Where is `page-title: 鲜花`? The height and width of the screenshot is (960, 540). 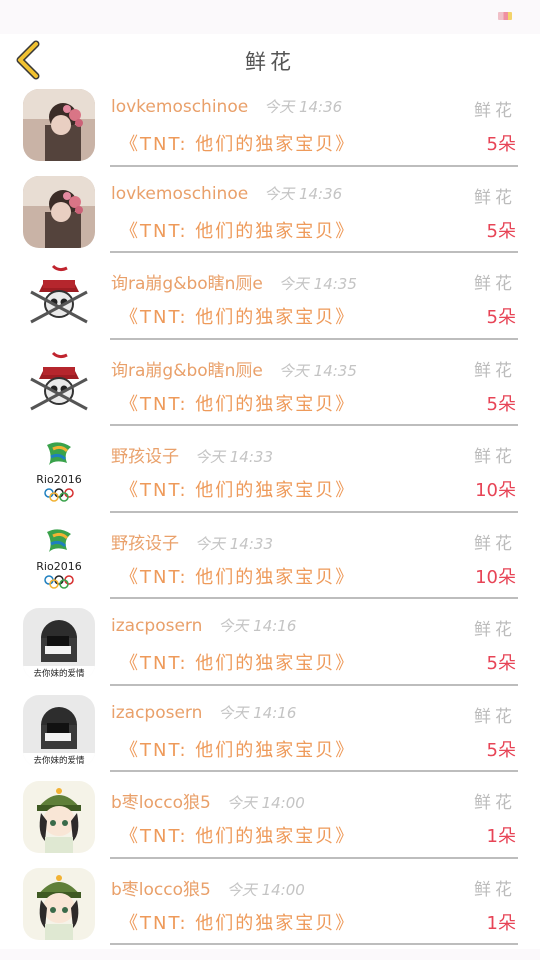 page-title: 鲜花 is located at coordinates (270, 62).